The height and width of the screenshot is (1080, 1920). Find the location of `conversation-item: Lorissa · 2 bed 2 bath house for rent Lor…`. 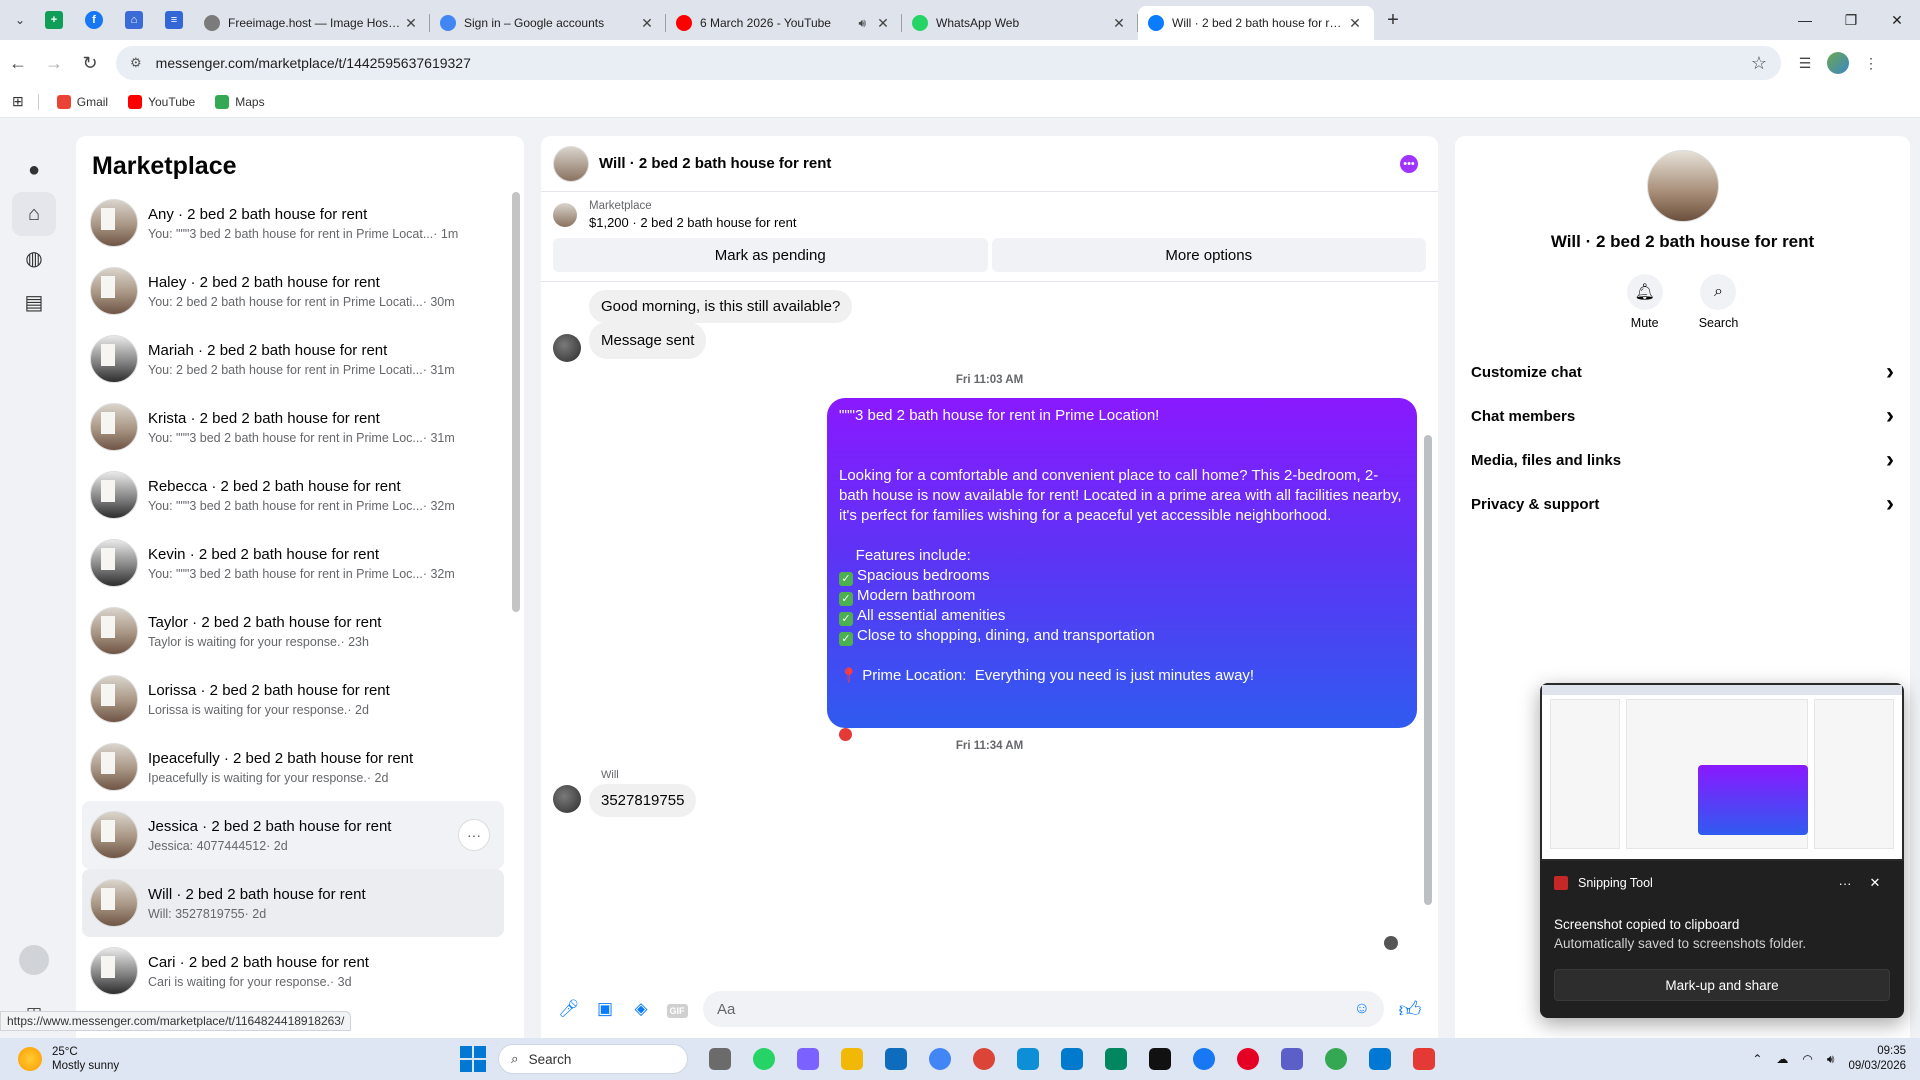

conversation-item: Lorissa · 2 bed 2 bath house for rent Lor… is located at coordinates (293, 699).